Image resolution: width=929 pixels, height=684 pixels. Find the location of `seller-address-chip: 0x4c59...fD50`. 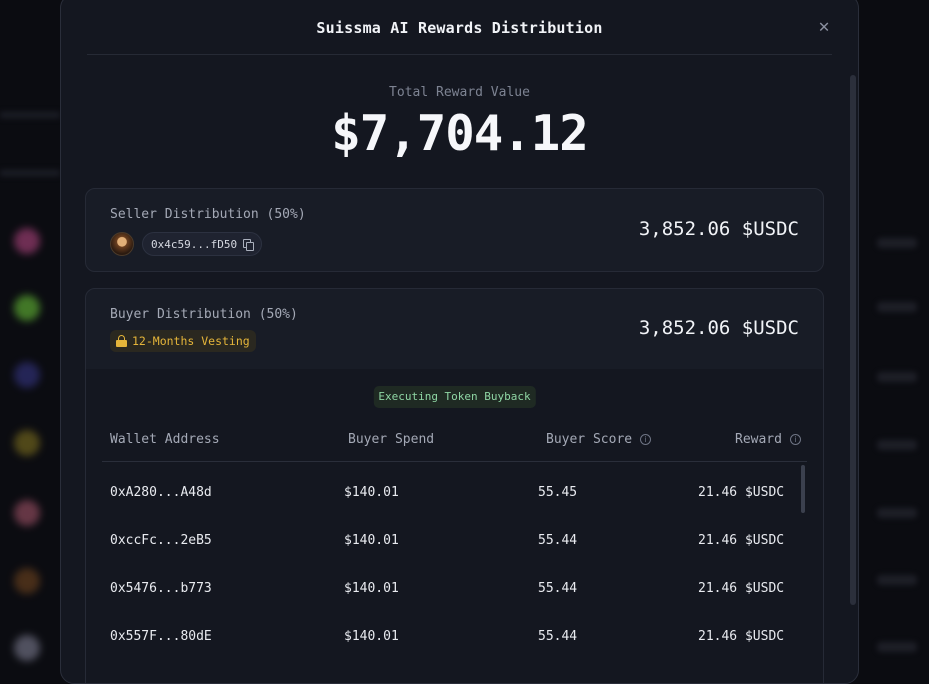

seller-address-chip: 0x4c59...fD50 is located at coordinates (202, 244).